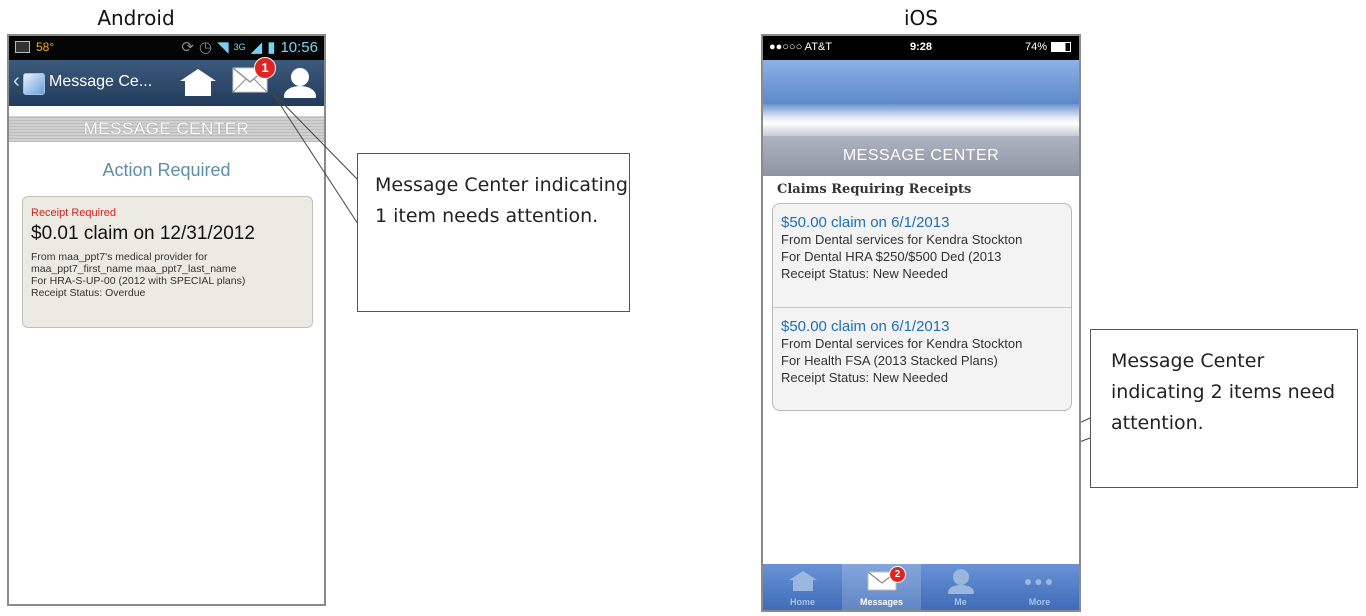 The image size is (1366, 616). I want to click on ios-tab-bar: Home 2 Messages Me ●●● More, so click(921, 587).